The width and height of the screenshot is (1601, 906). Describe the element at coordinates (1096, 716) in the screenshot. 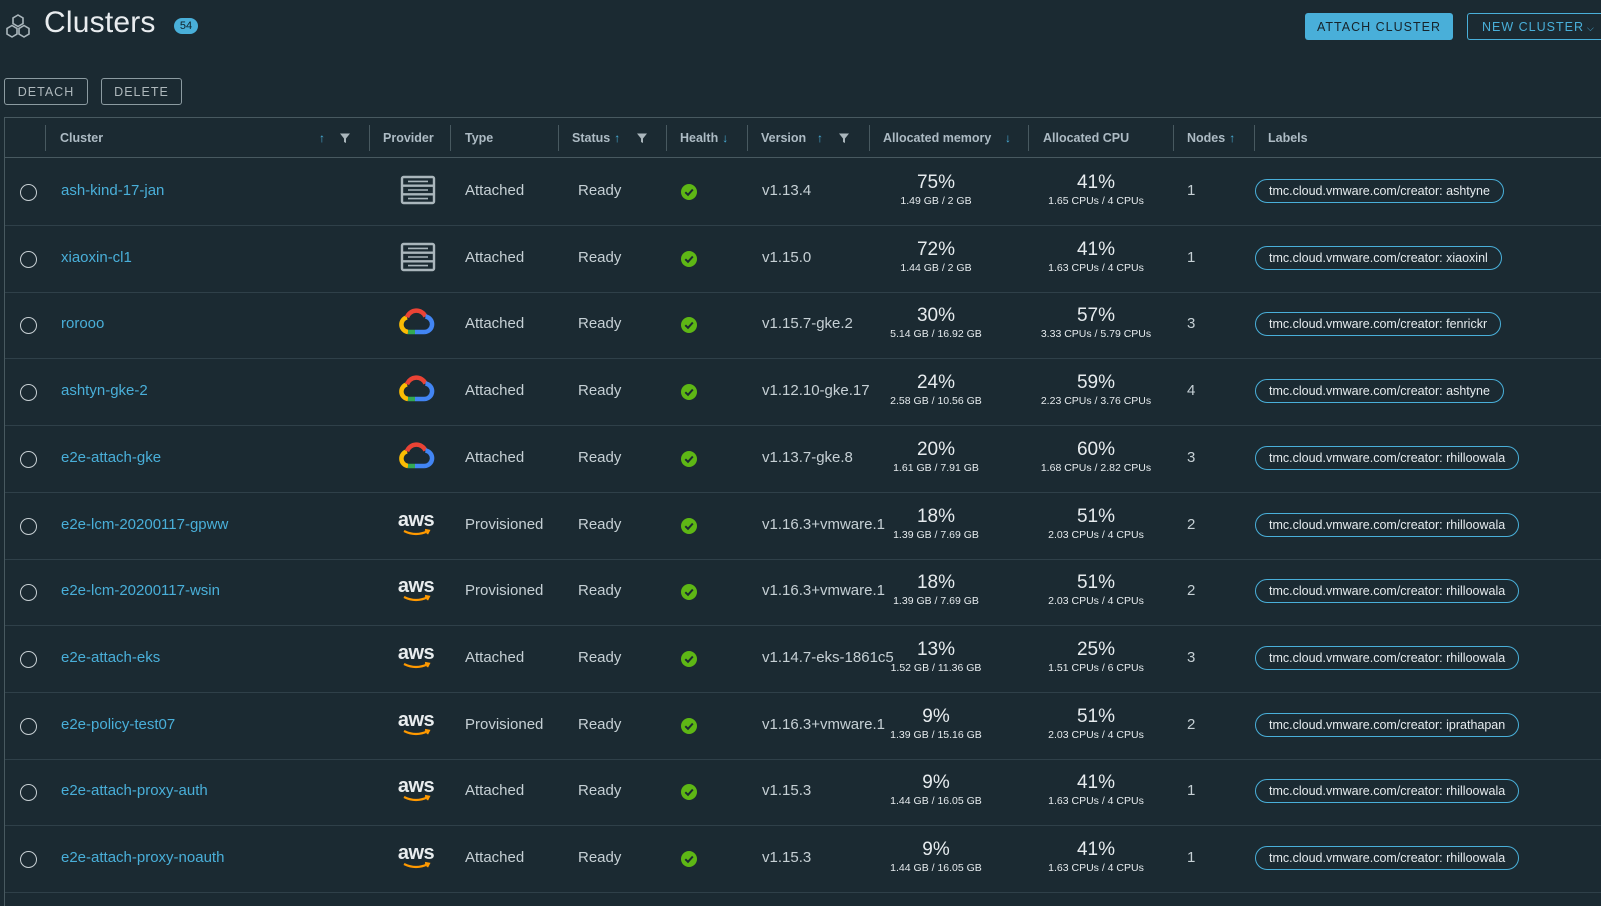

I see `cpu-percent: 51%` at that location.